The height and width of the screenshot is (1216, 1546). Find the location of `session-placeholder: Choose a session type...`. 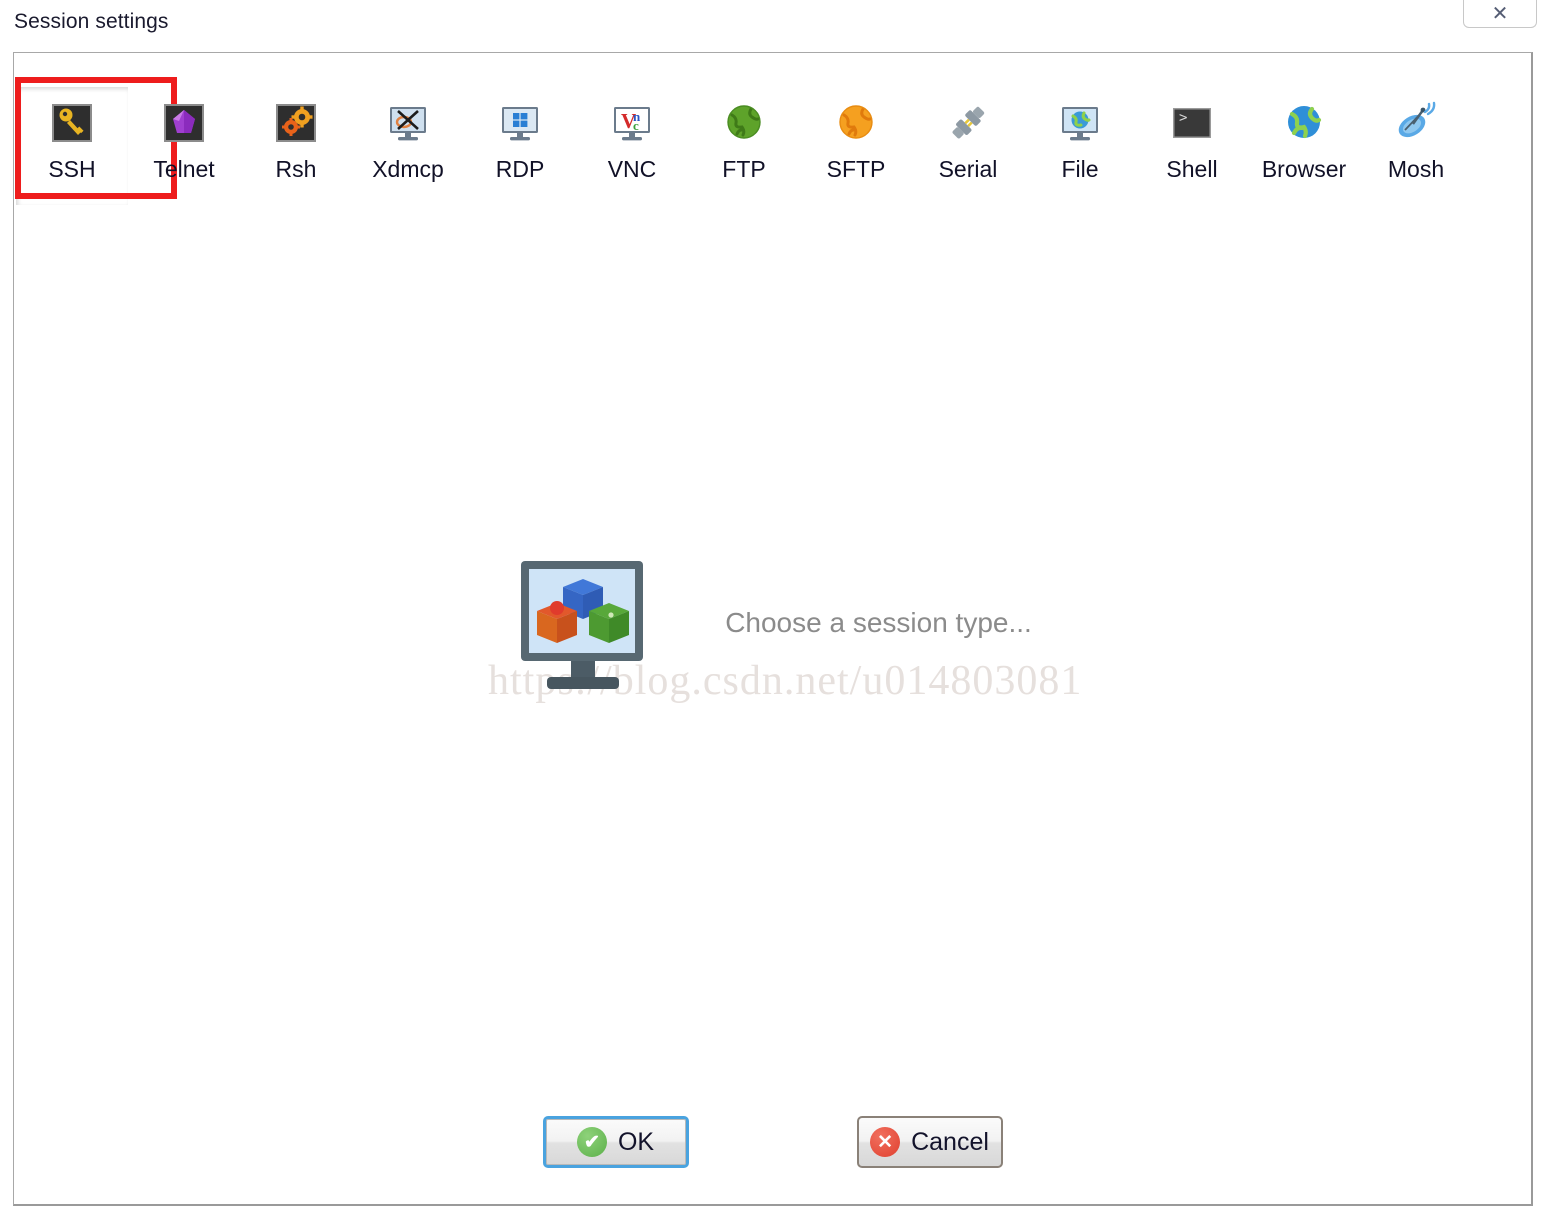

session-placeholder: Choose a session type... is located at coordinates (772, 623).